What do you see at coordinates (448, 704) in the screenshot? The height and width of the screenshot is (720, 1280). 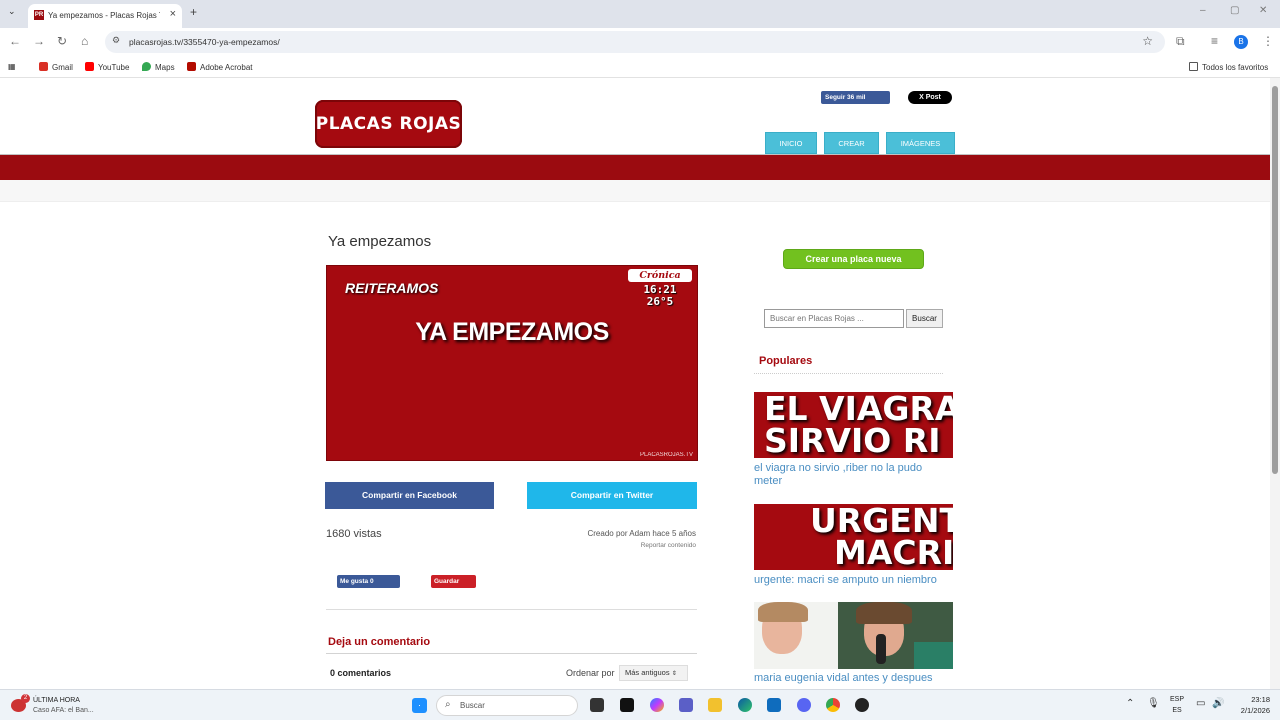 I see `search-icon: ⌕` at bounding box center [448, 704].